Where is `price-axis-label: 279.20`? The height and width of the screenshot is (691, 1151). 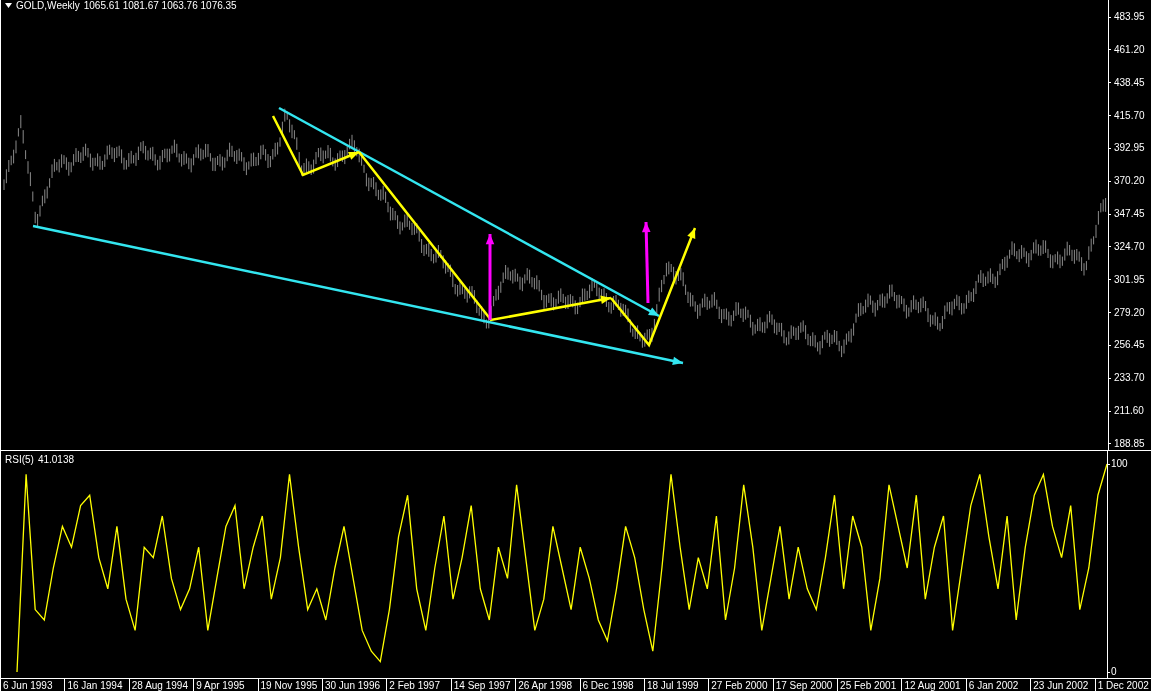 price-axis-label: 279.20 is located at coordinates (1129, 312).